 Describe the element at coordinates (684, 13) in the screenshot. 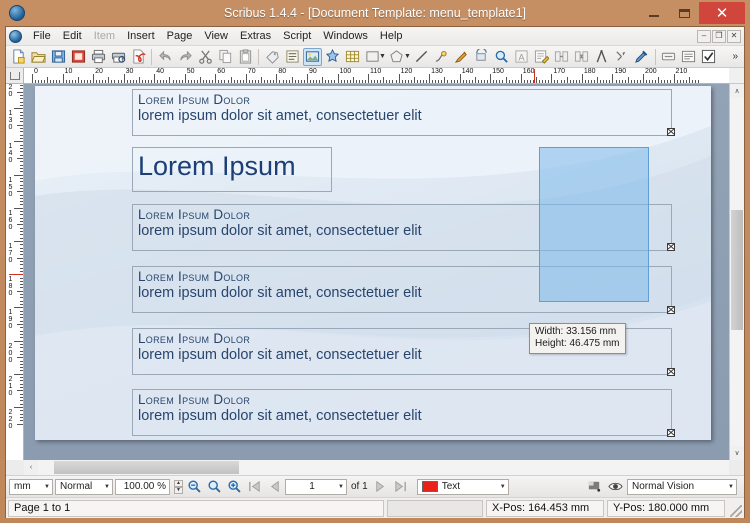

I see `window-maximize-button` at that location.